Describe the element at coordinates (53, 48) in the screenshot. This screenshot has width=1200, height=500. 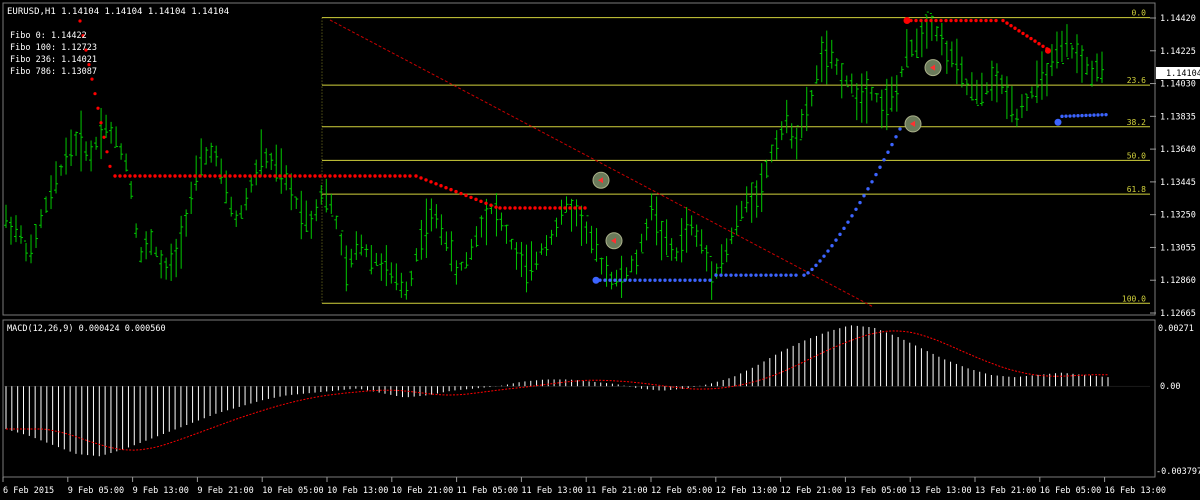
I see `fibo-info-1: Fibo 100: 1.12723` at that location.